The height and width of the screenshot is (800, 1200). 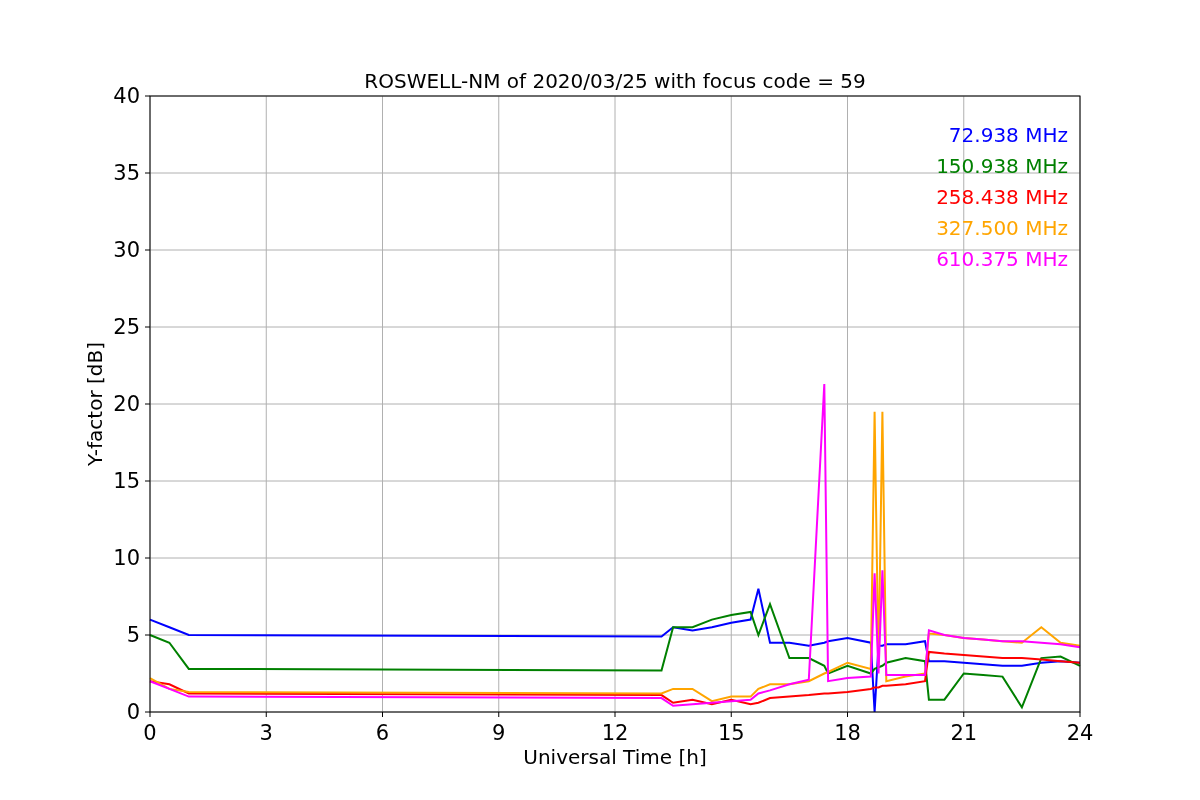 I want to click on legend-label: 150.938 MHz, so click(x=1002, y=166).